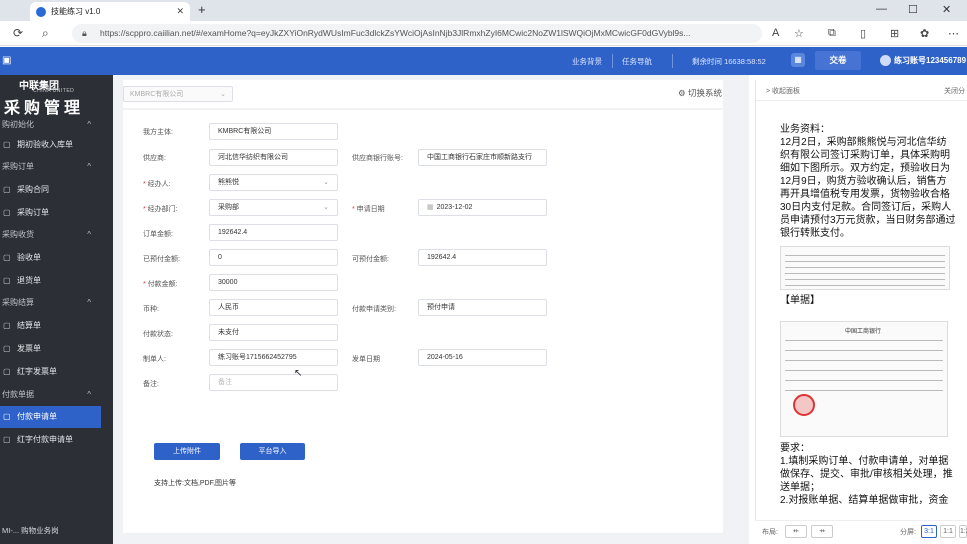 This screenshot has height=544, width=967. I want to click on apply-date-picker: ▦ 2023-12-02, so click(482, 207).